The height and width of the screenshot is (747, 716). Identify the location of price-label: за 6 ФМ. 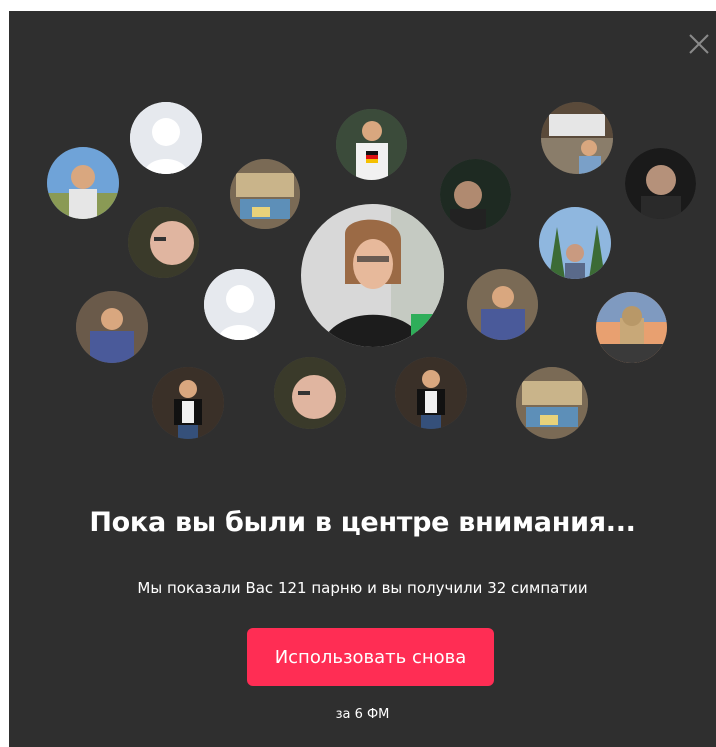
(362, 714).